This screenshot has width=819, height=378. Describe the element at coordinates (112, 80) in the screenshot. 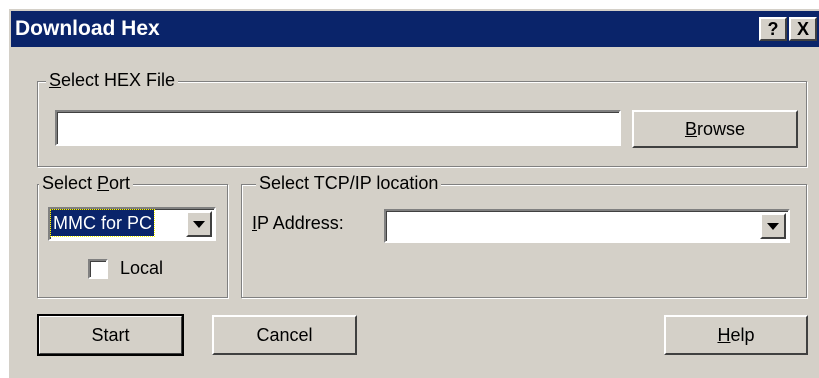

I see `hex-file-legend: Select HEX File` at that location.